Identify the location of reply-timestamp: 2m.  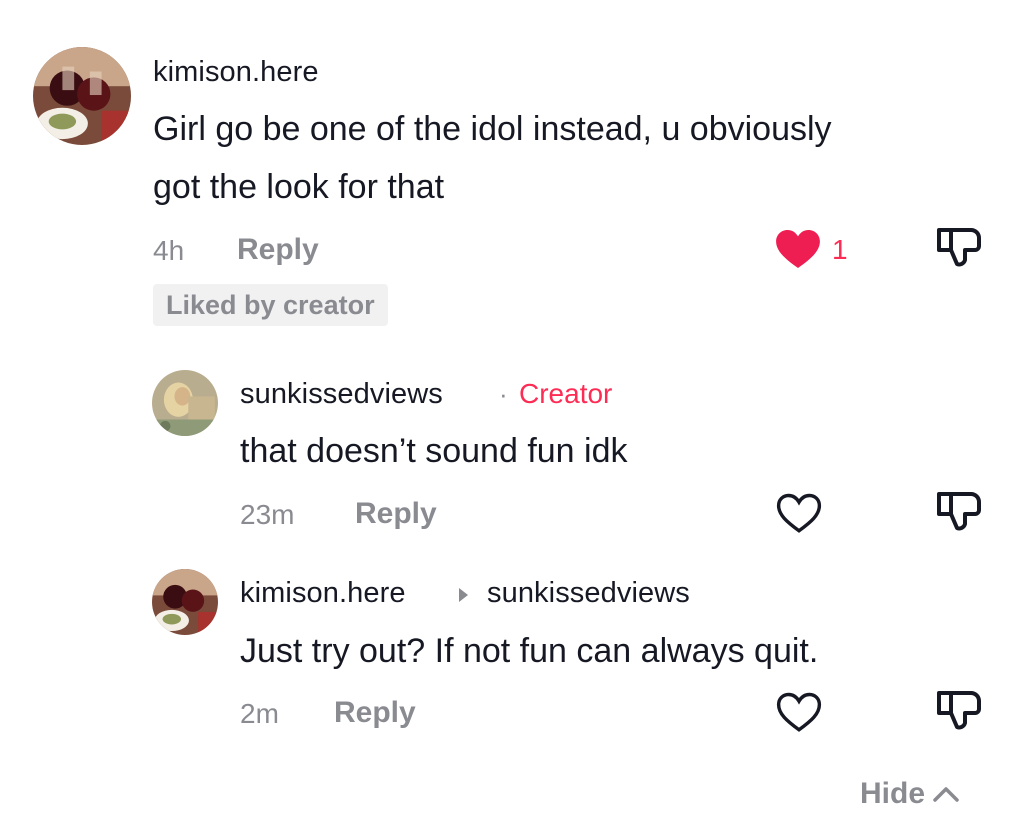
(259, 713).